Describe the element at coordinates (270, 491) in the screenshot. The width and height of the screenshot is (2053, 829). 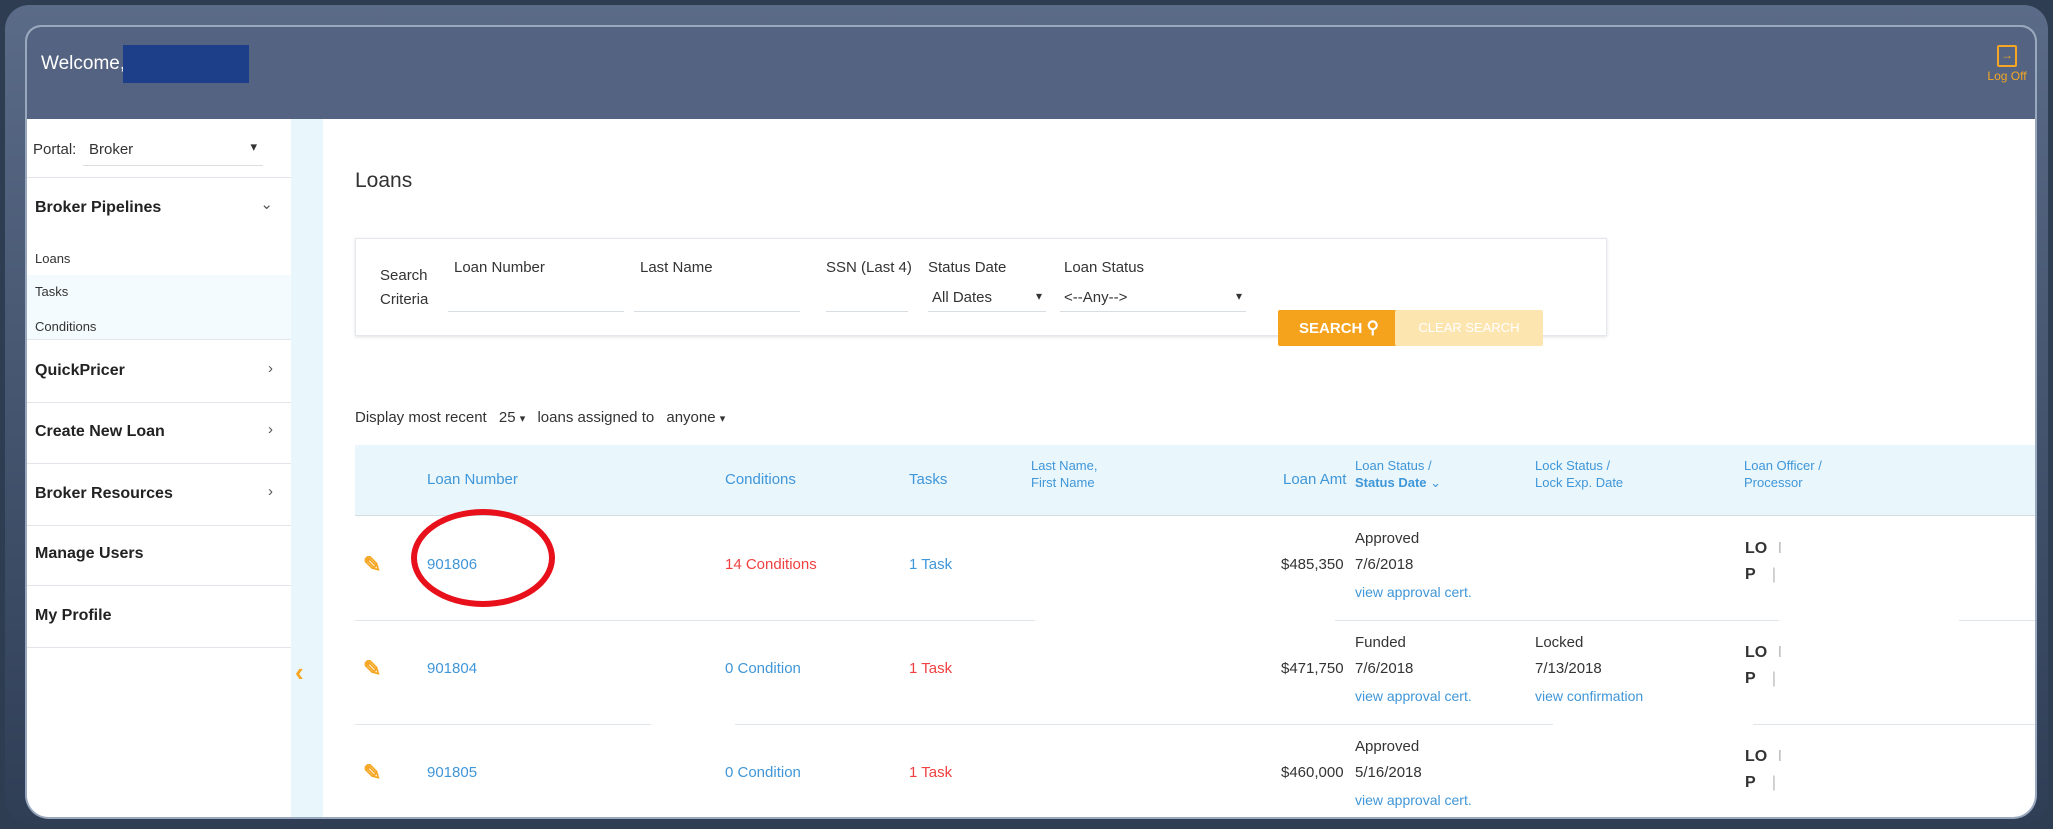
I see `chevron-right-icon: ›` at that location.